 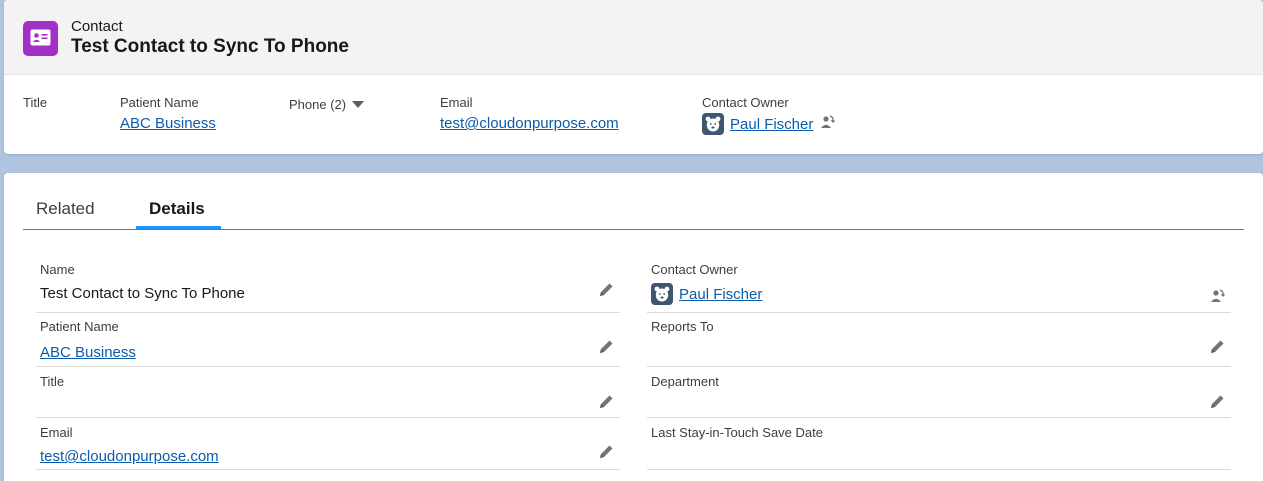 I want to click on highlight-patient-name-link: ABC Business, so click(x=168, y=123).